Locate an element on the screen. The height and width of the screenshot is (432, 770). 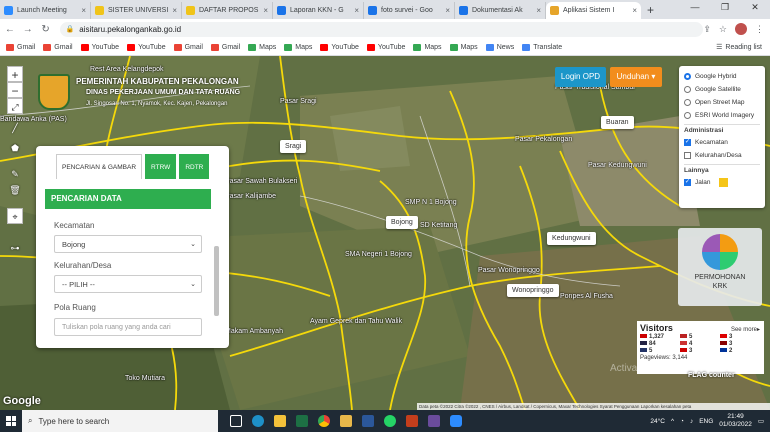
browser-tab-active: Aplikasi Sistem I × is located at coordinates (593, 10).